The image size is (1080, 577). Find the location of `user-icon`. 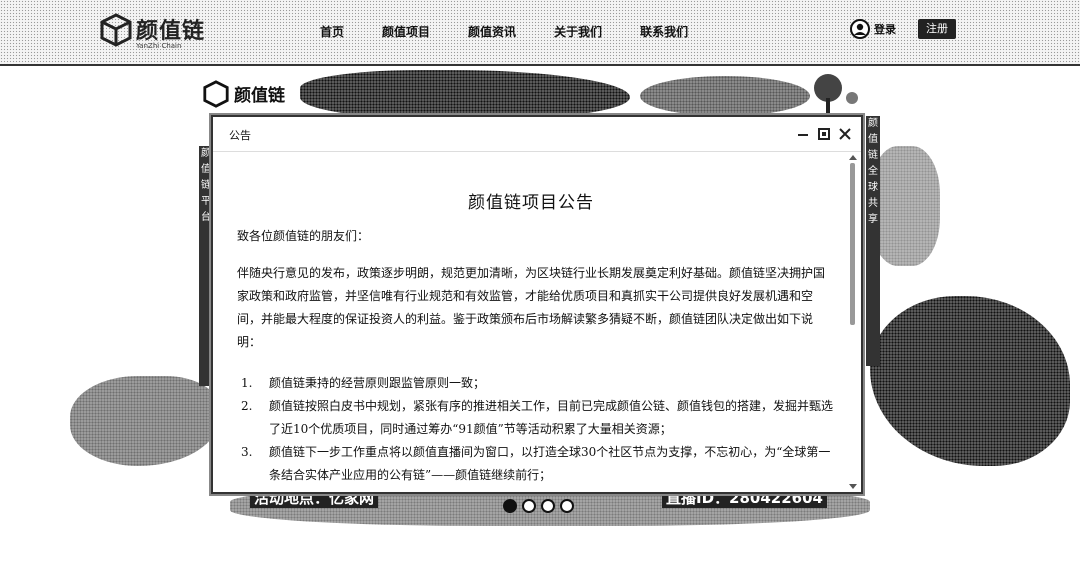

user-icon is located at coordinates (860, 29).